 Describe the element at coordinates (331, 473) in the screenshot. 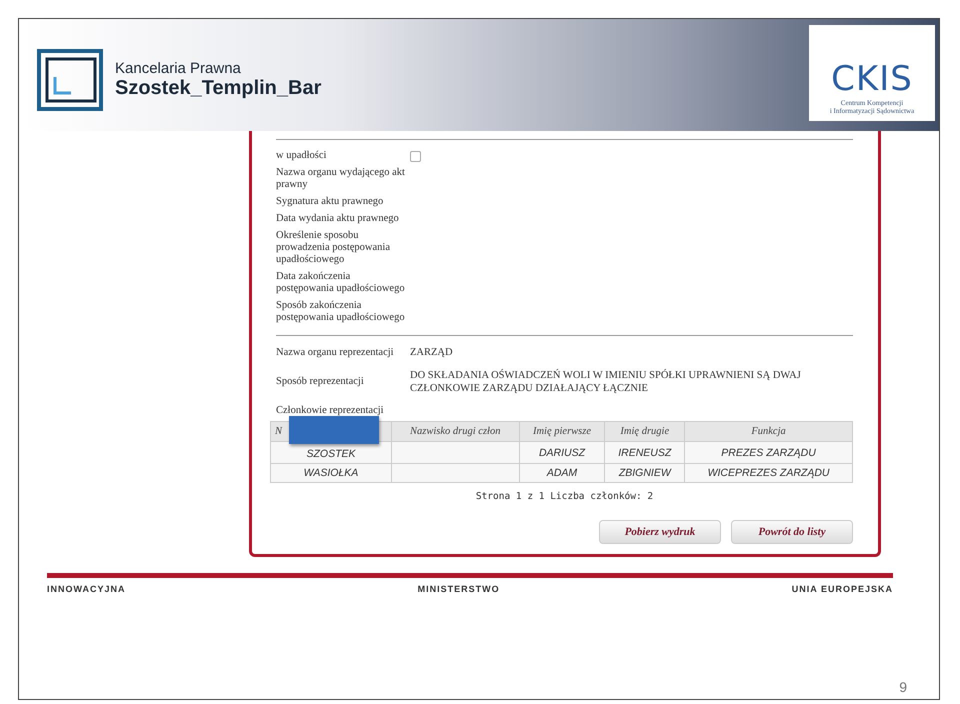

I see `table-cell: WASIOŁKA` at that location.